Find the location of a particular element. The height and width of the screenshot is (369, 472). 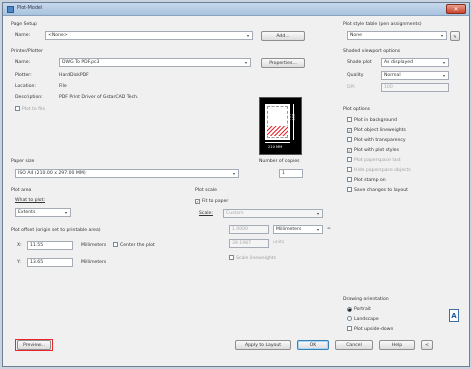

shade-plot-value: As displayed is located at coordinates (399, 62).